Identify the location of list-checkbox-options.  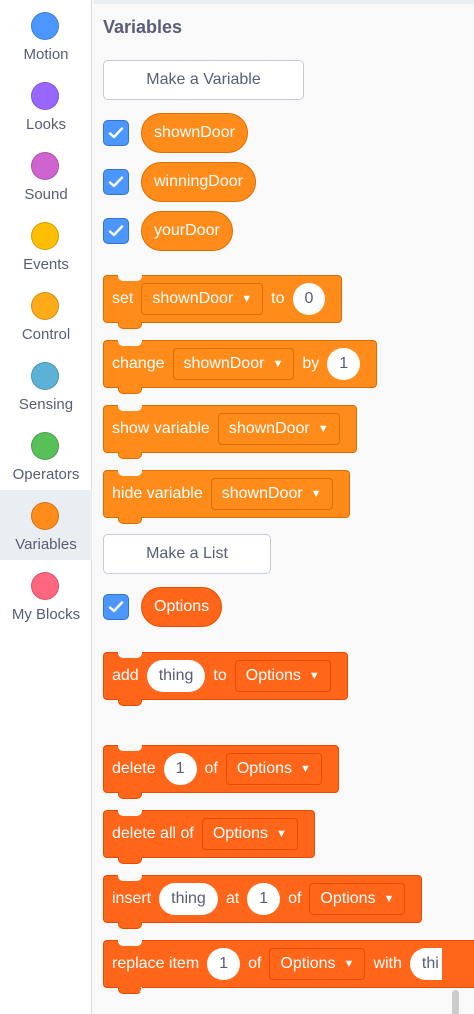
(116, 607).